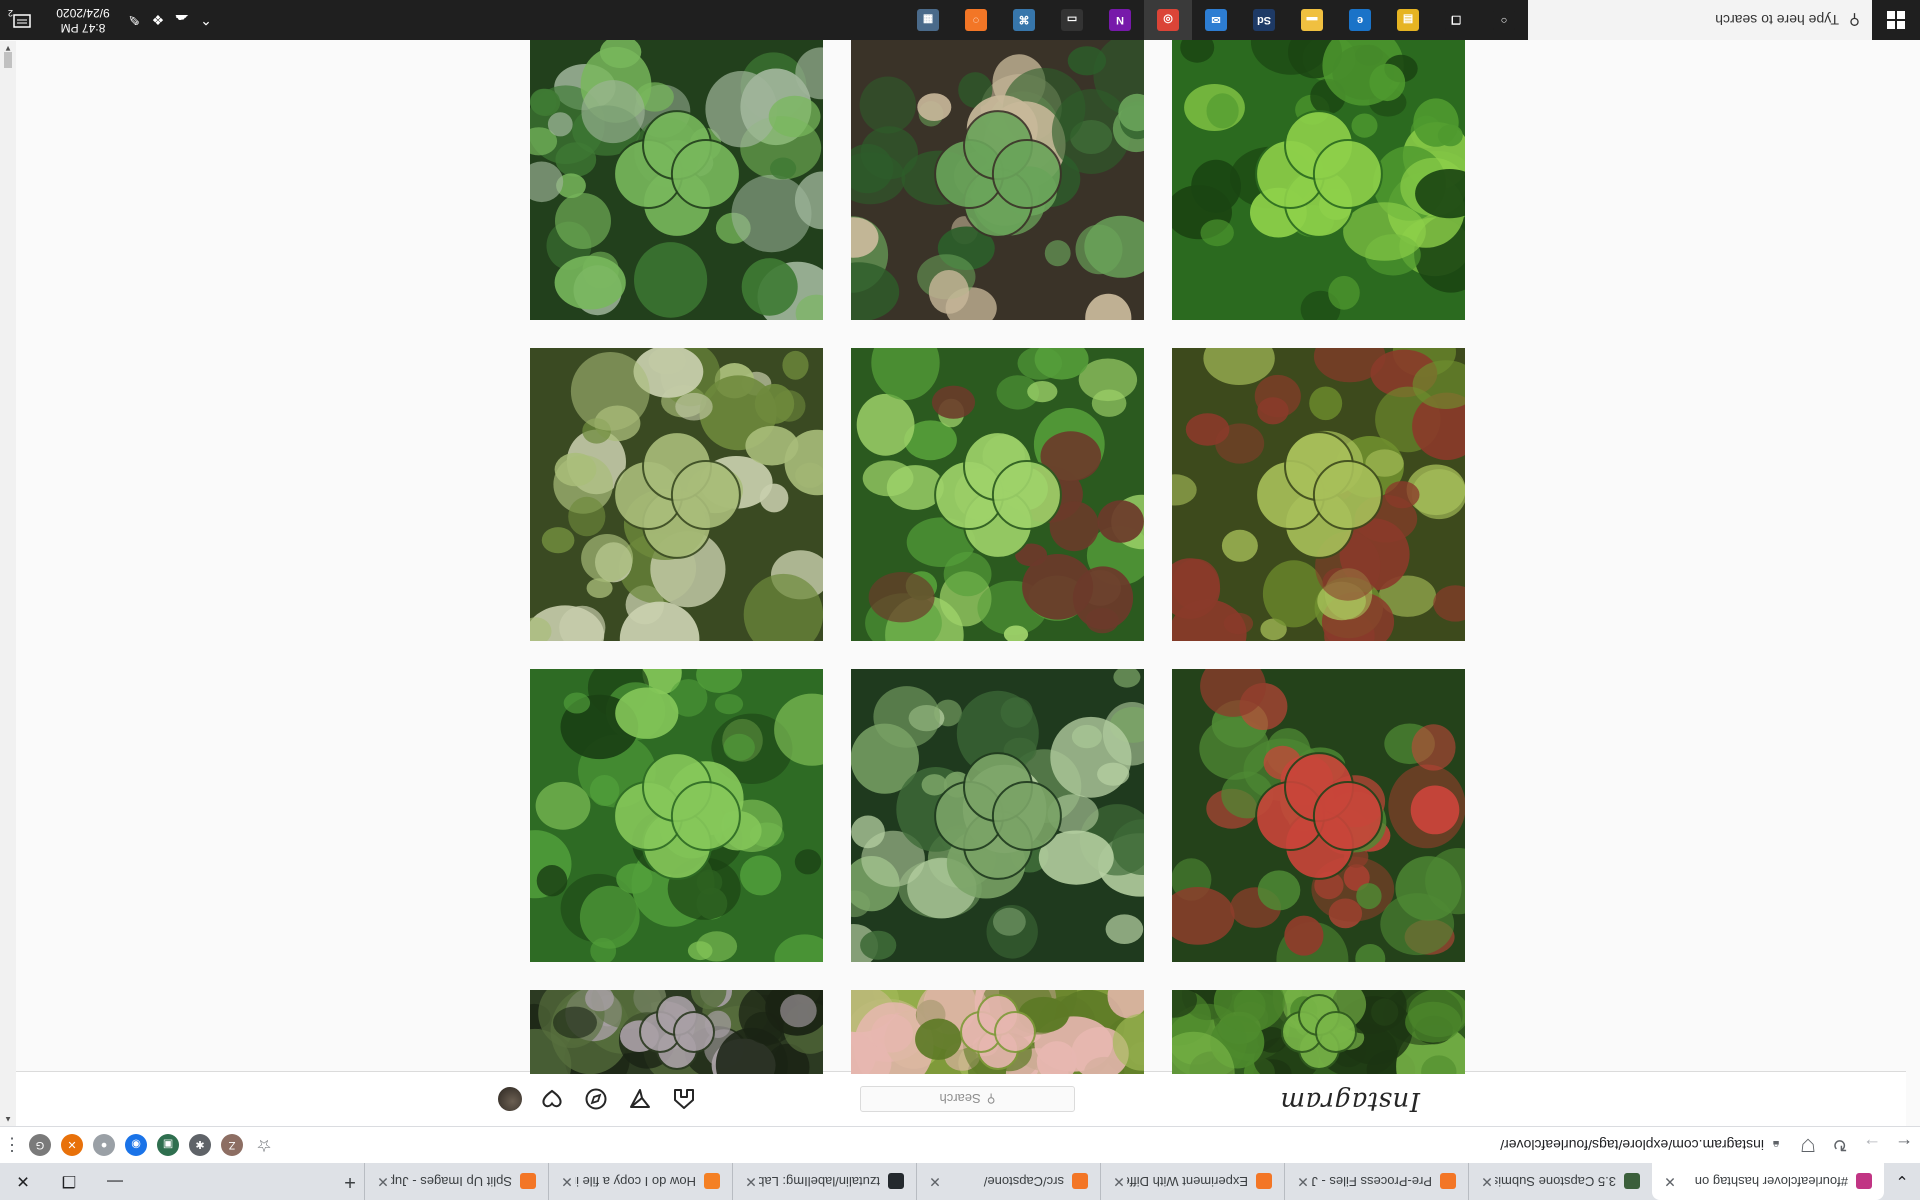 This screenshot has width=1920, height=1200. Describe the element at coordinates (1872, 1145) in the screenshot. I see `forward-icon: →` at that location.